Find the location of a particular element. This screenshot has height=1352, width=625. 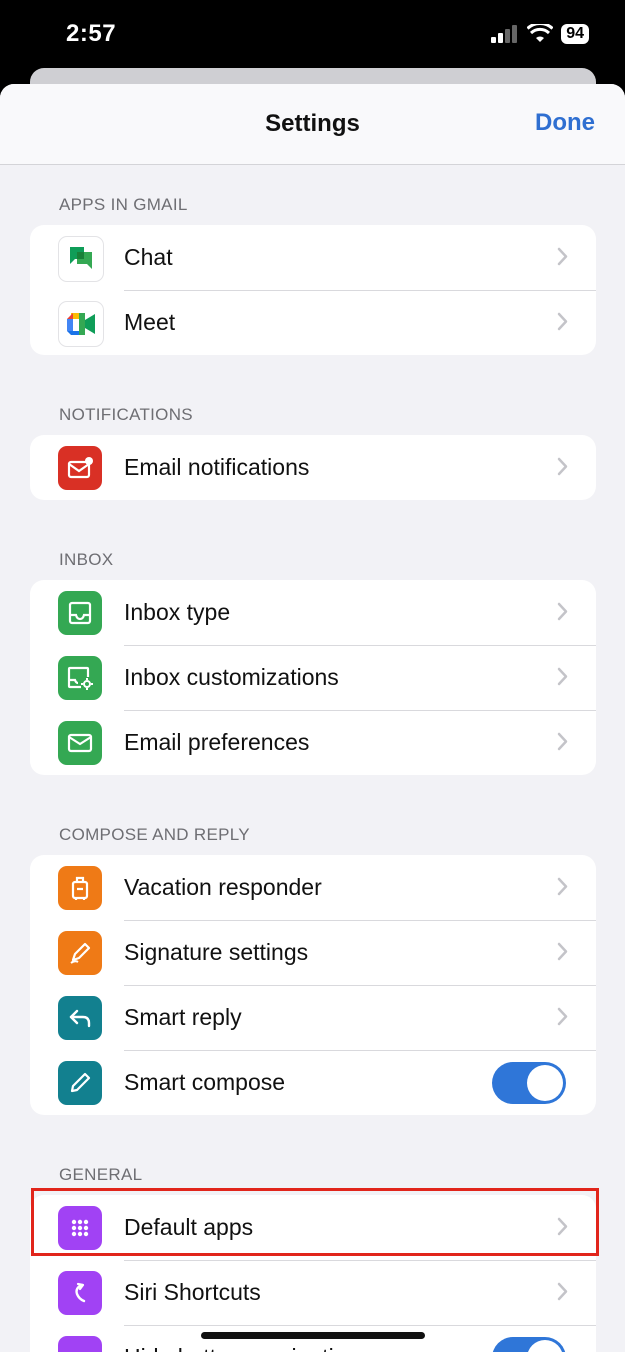

inbox-settings-icon is located at coordinates (80, 678).